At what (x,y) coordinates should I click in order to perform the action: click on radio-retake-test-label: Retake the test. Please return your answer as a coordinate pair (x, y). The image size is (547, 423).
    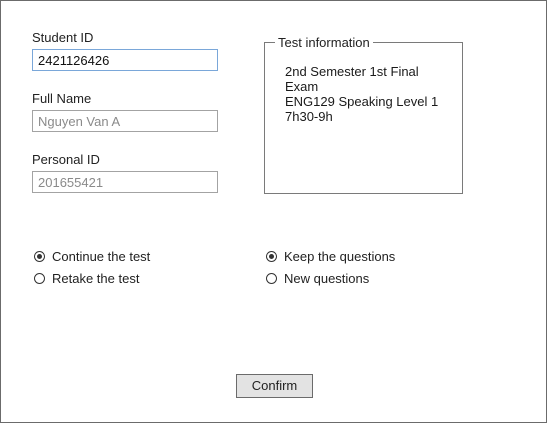
    Looking at the image, I should click on (96, 278).